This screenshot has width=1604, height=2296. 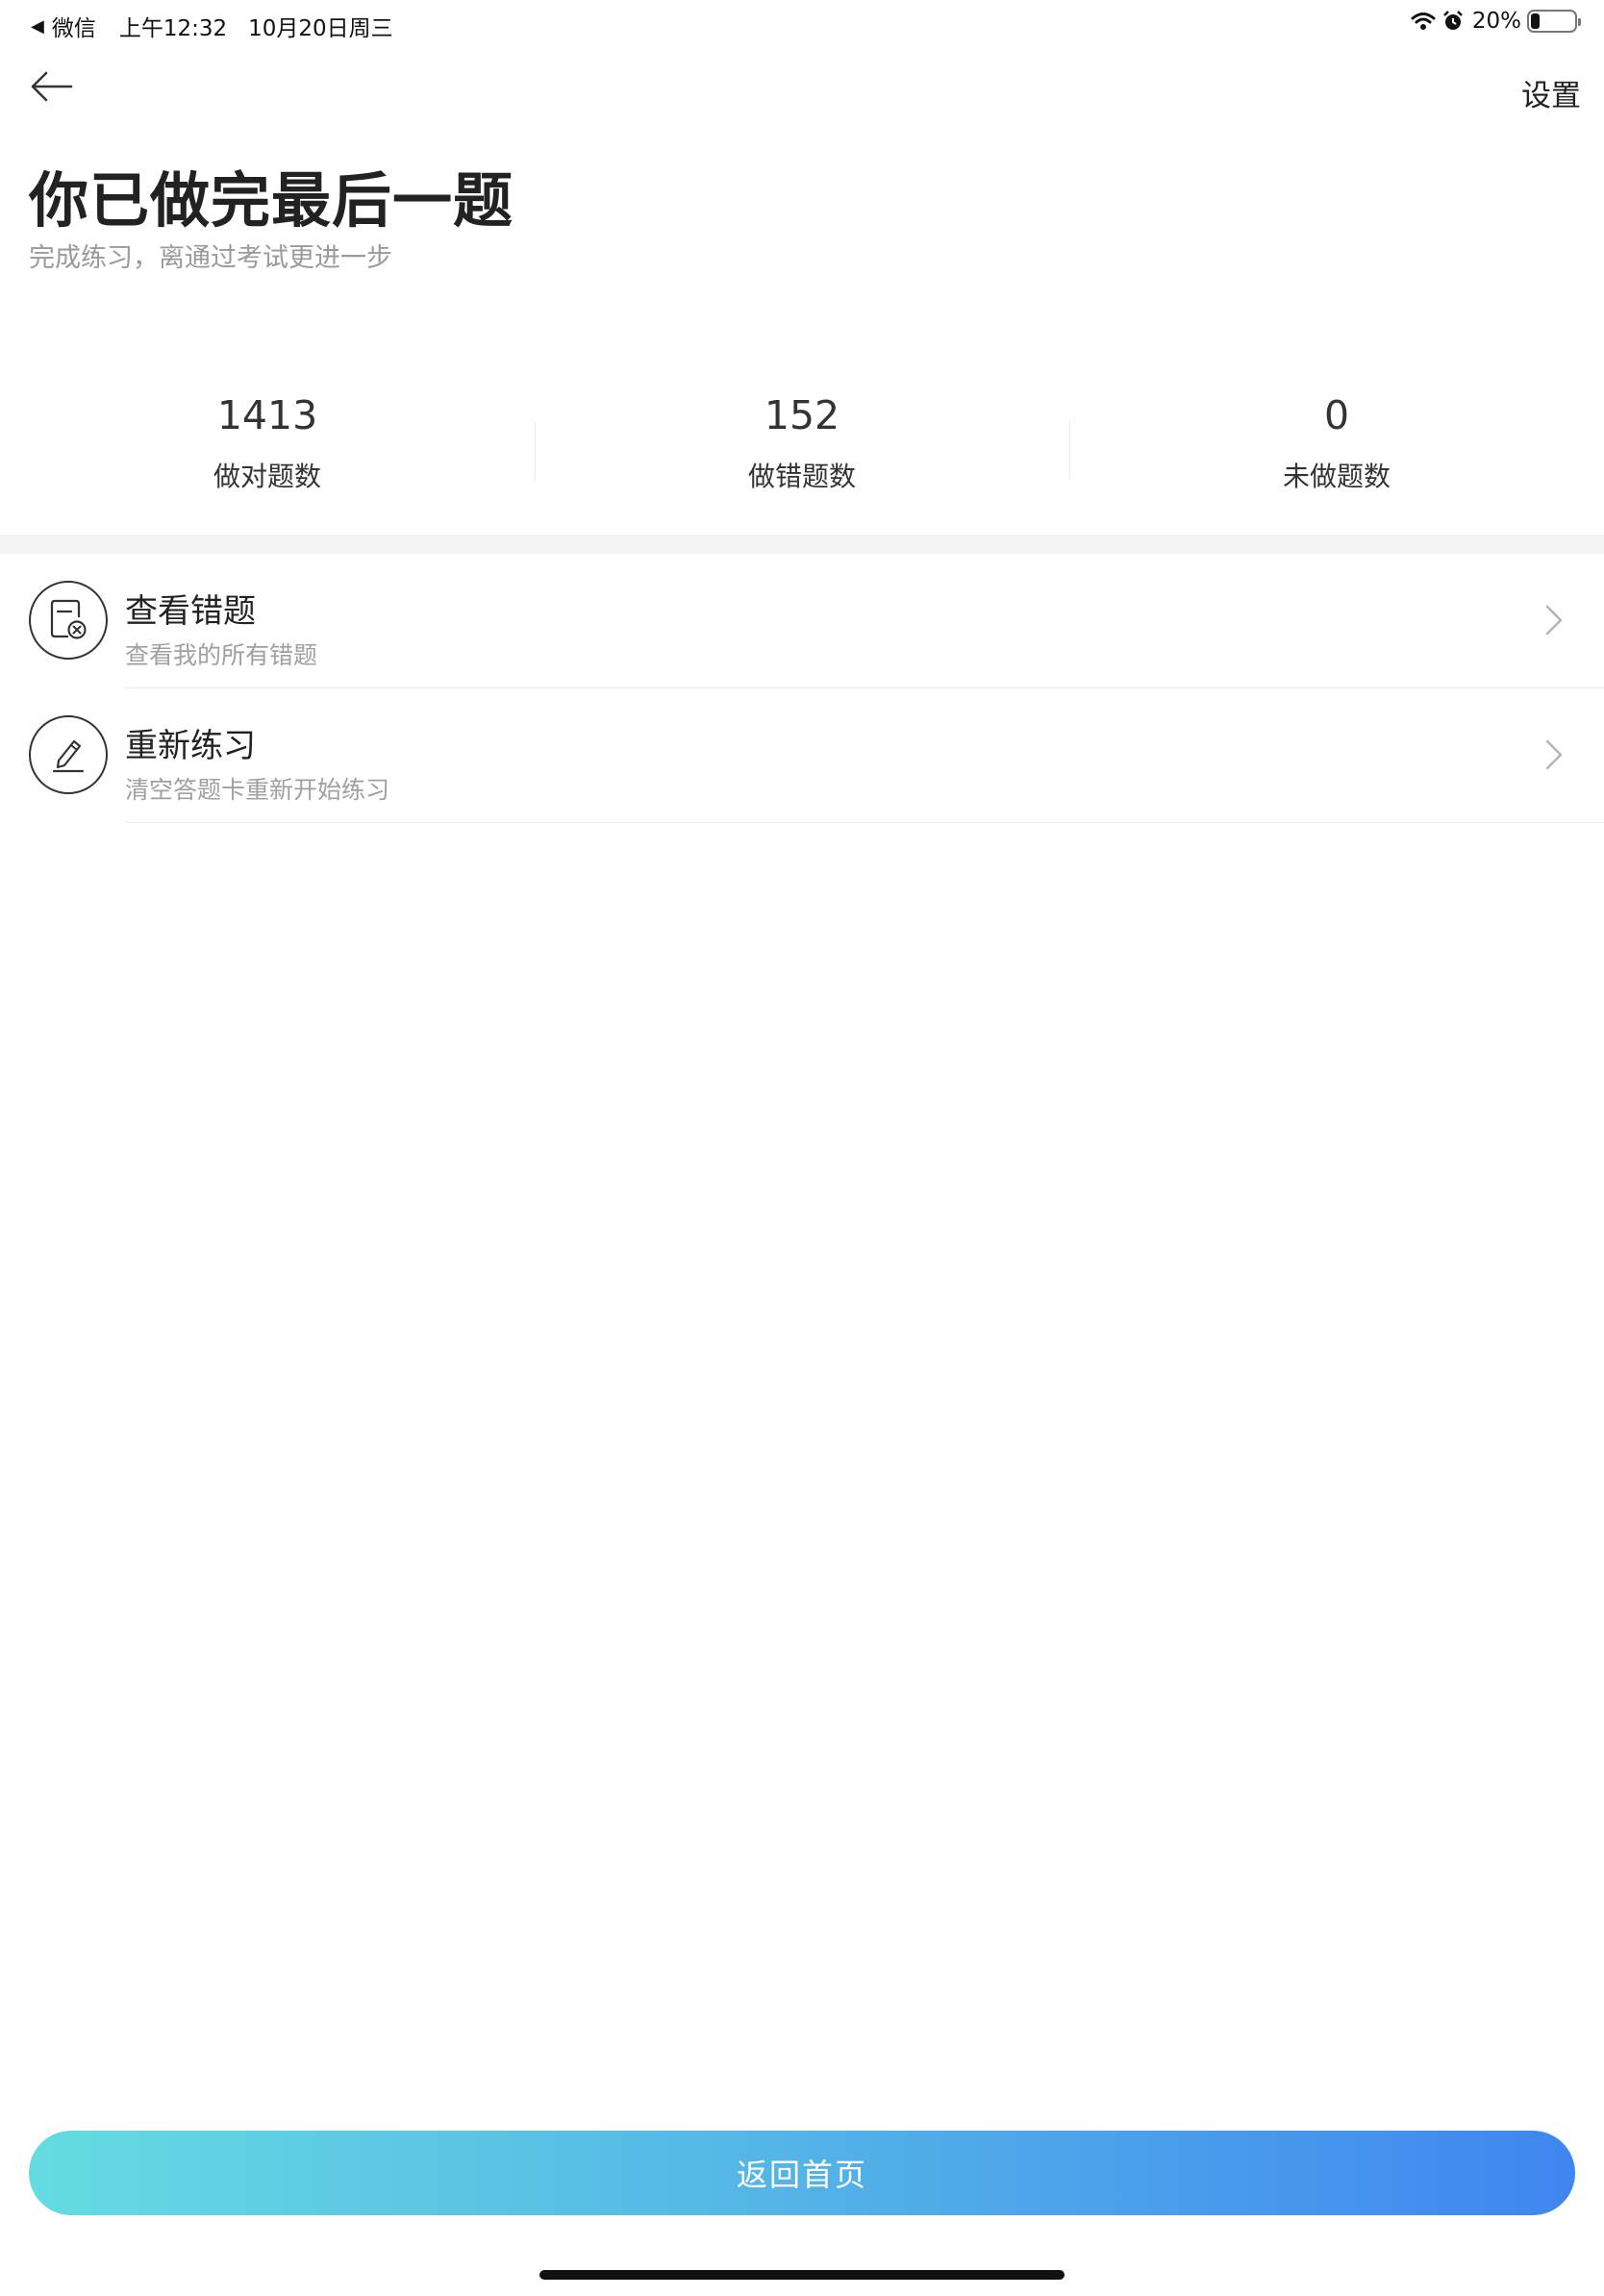 I want to click on battery-fill, so click(x=1535, y=21).